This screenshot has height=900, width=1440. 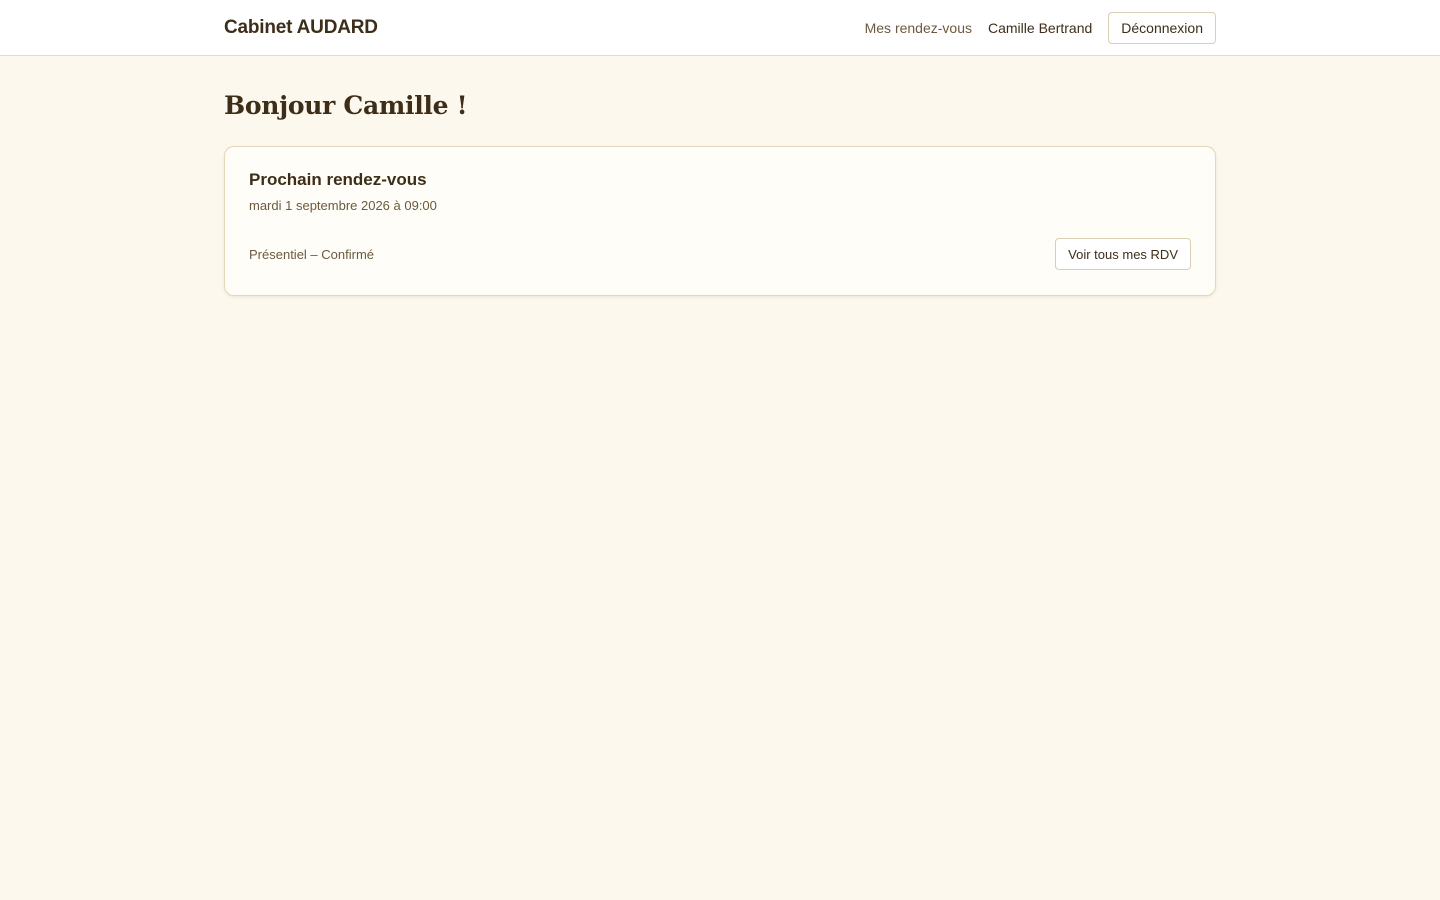 What do you see at coordinates (338, 179) in the screenshot?
I see `card-title: Prochain rendez-vous` at bounding box center [338, 179].